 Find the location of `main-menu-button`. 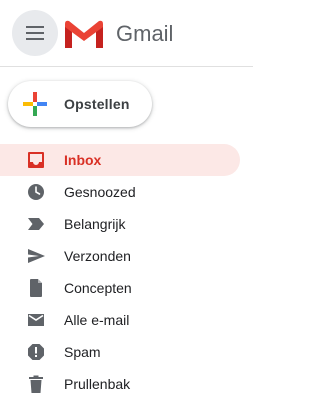

main-menu-button is located at coordinates (35, 33).